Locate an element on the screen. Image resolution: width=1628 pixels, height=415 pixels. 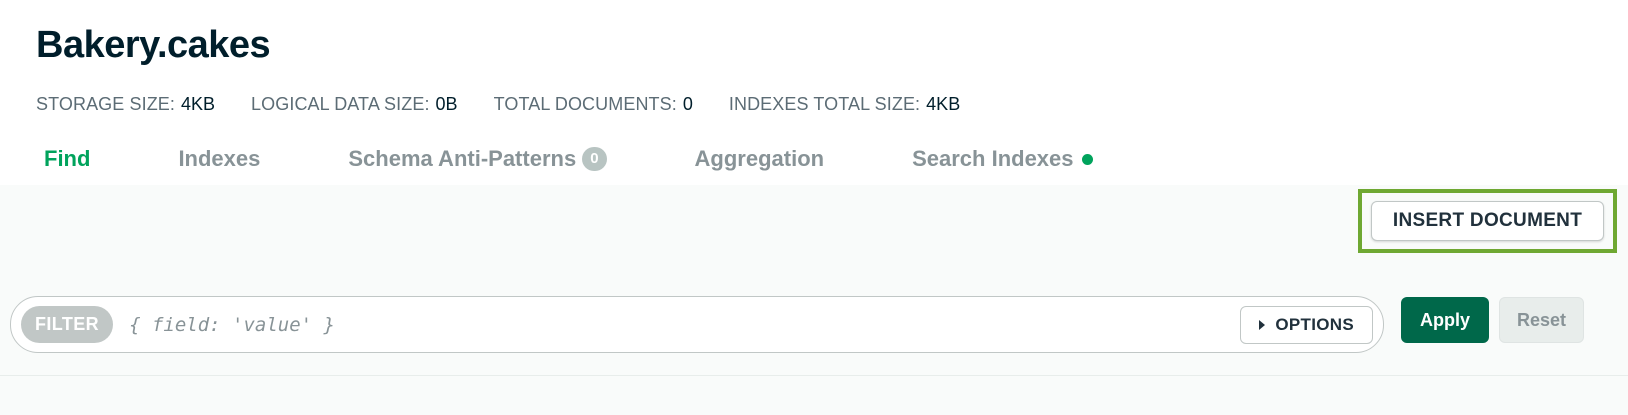
insert-document-button: INSERT DOCUMENT is located at coordinates (1487, 221).